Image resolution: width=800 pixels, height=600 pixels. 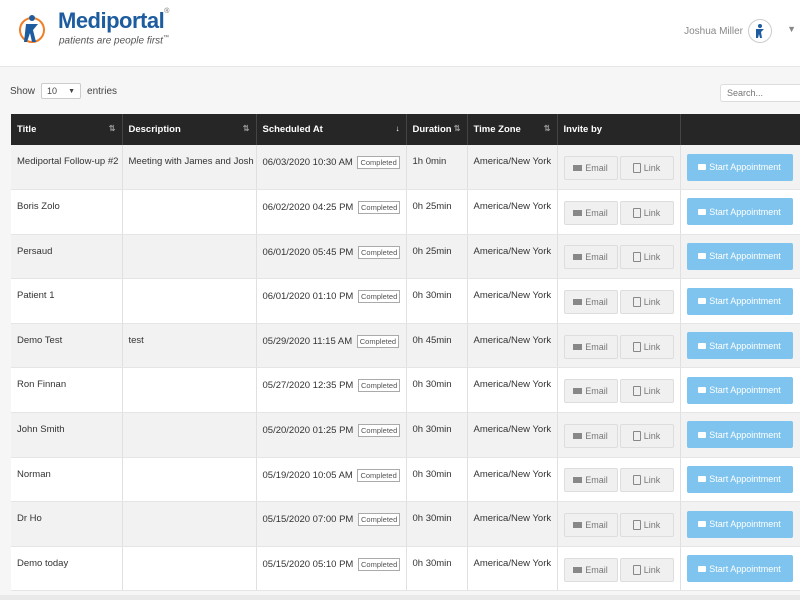 I want to click on appointment-duration: 0h 45min, so click(x=437, y=346).